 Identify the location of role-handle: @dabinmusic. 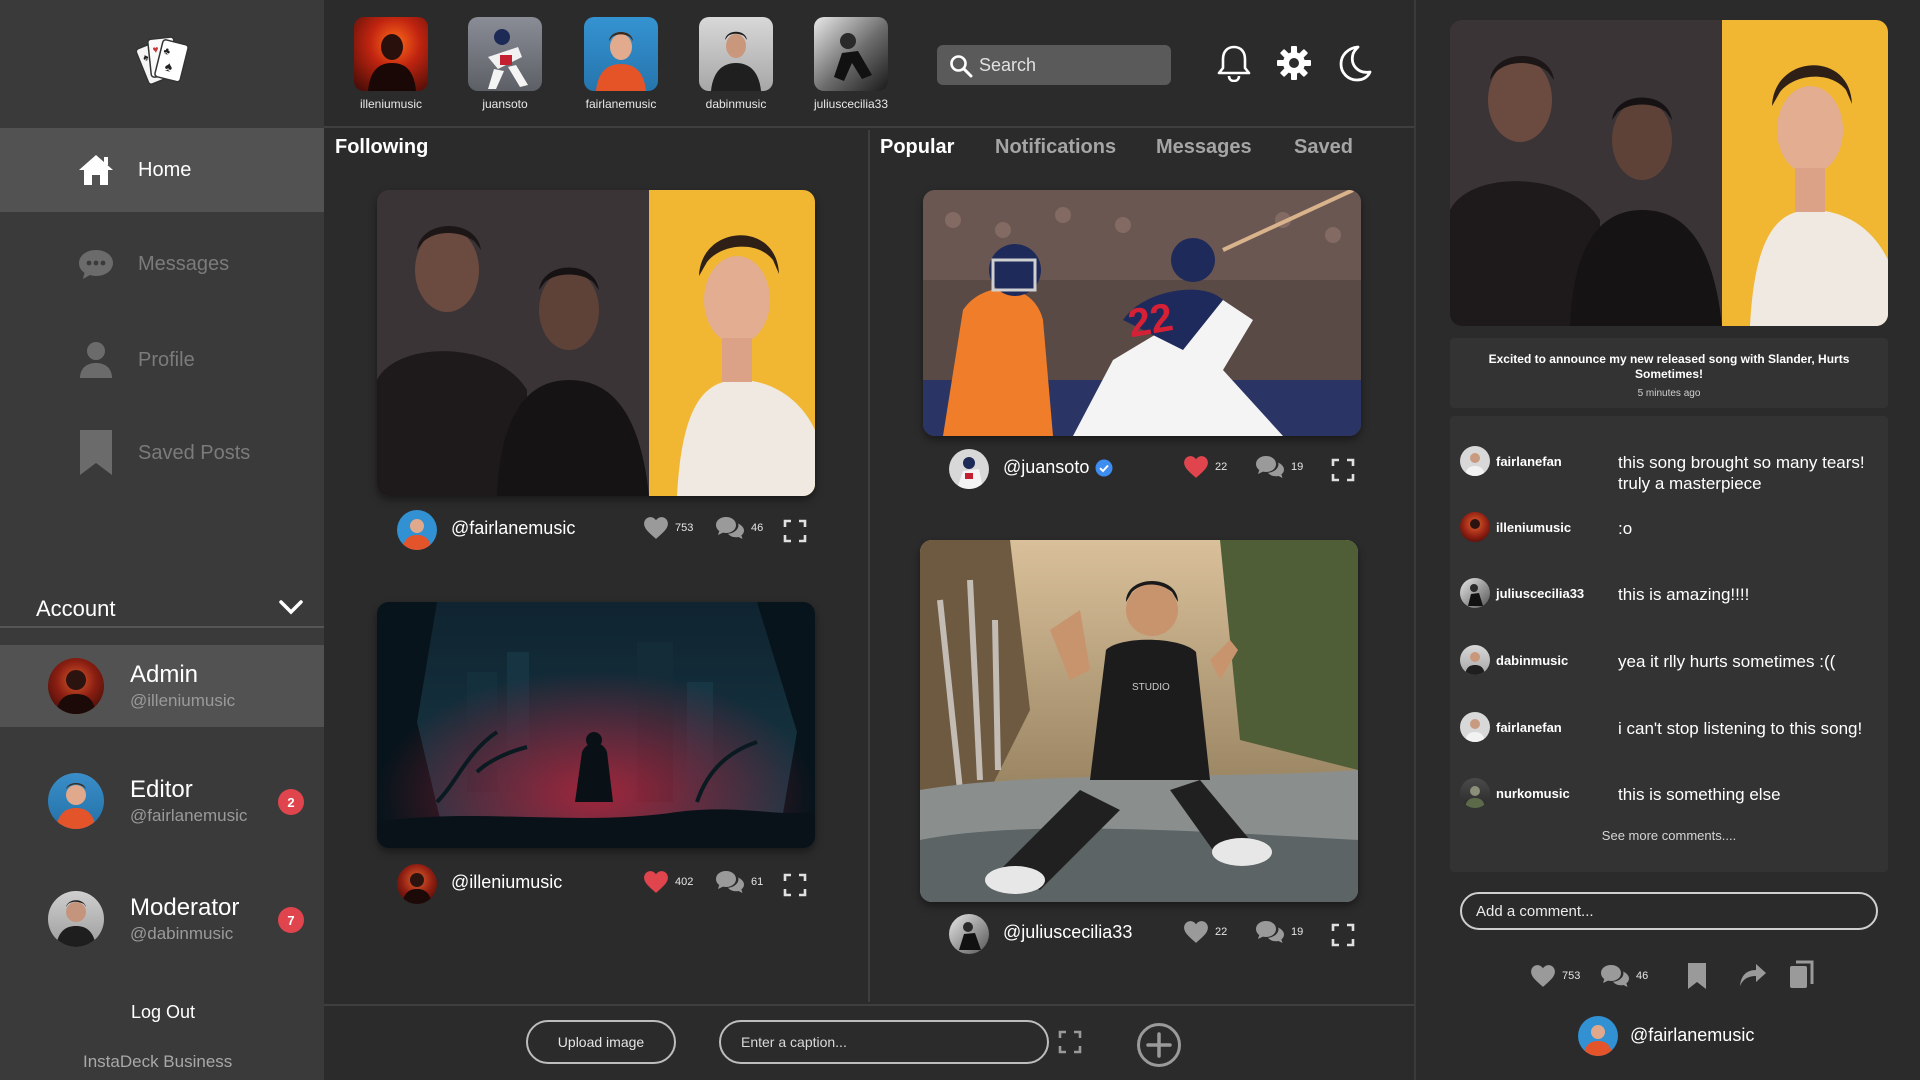
(182, 933).